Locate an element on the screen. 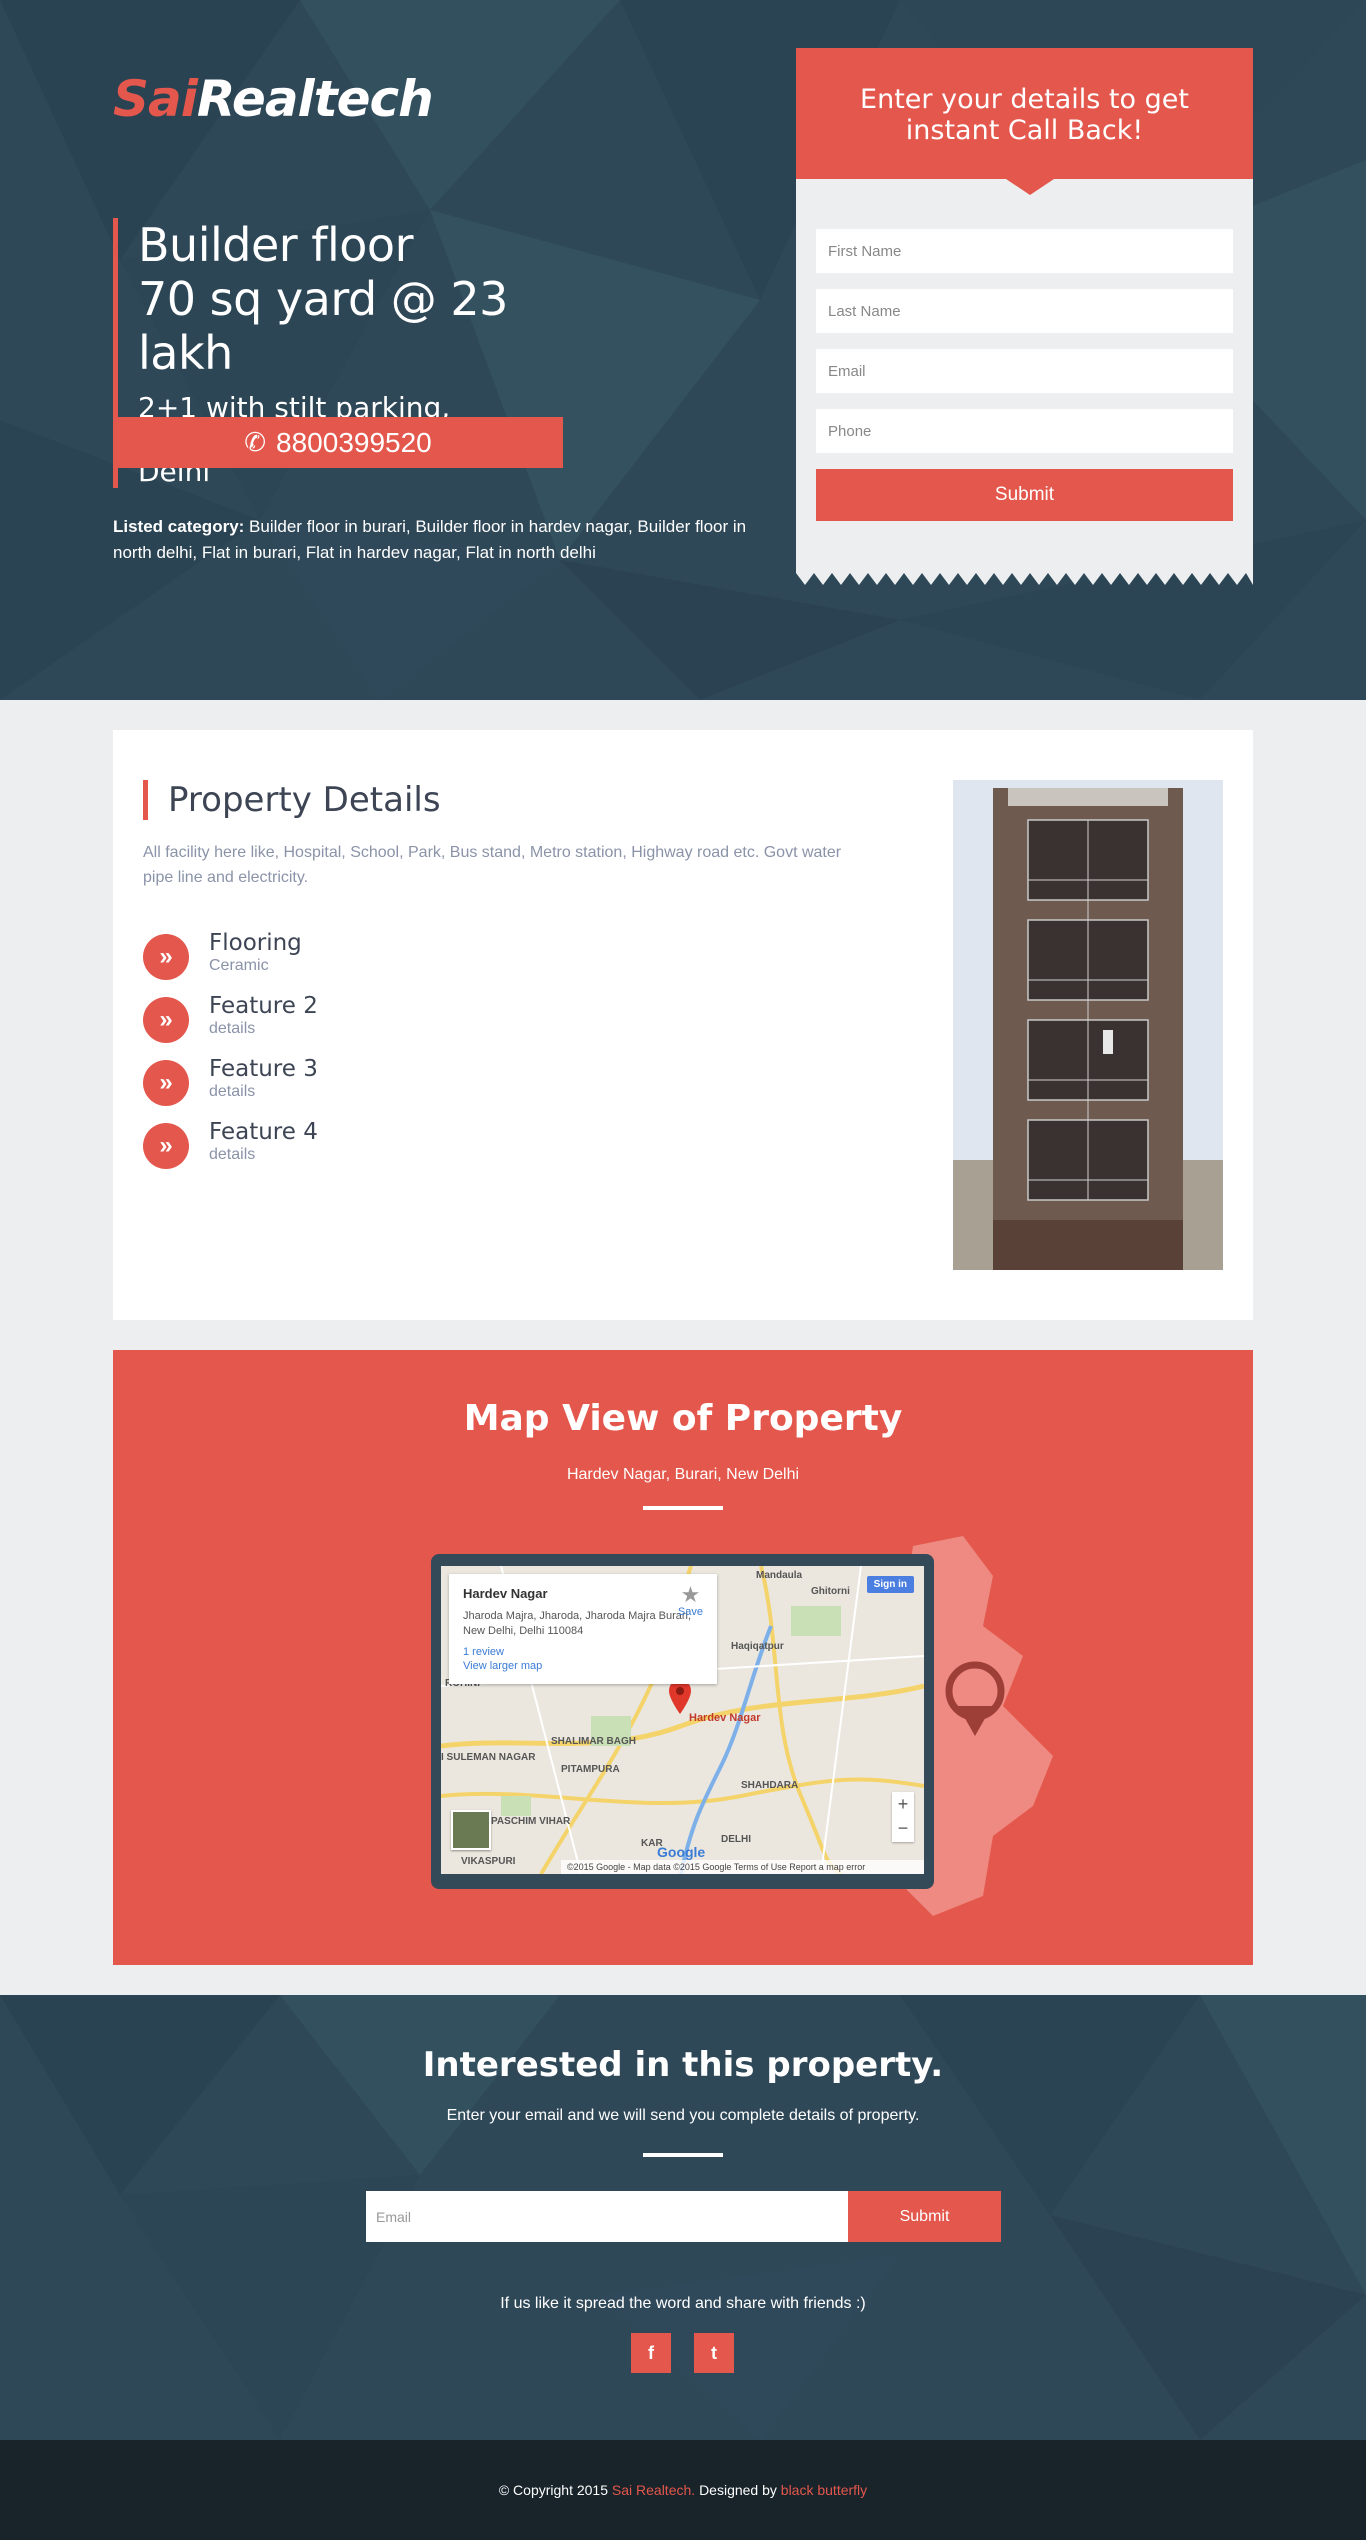 This screenshot has width=1366, height=2540. map-label: I SULEMAN NAGAR is located at coordinates (488, 1757).